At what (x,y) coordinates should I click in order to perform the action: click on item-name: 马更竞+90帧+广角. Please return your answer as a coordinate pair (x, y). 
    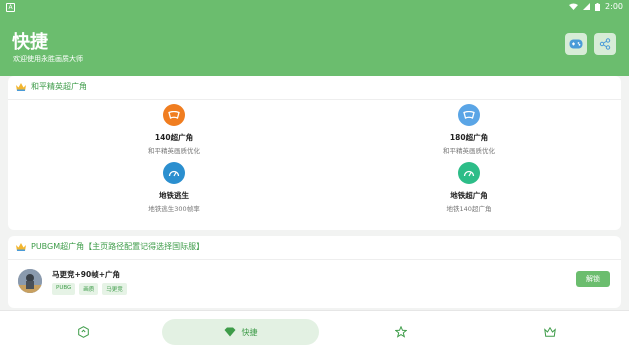
    Looking at the image, I should click on (86, 274).